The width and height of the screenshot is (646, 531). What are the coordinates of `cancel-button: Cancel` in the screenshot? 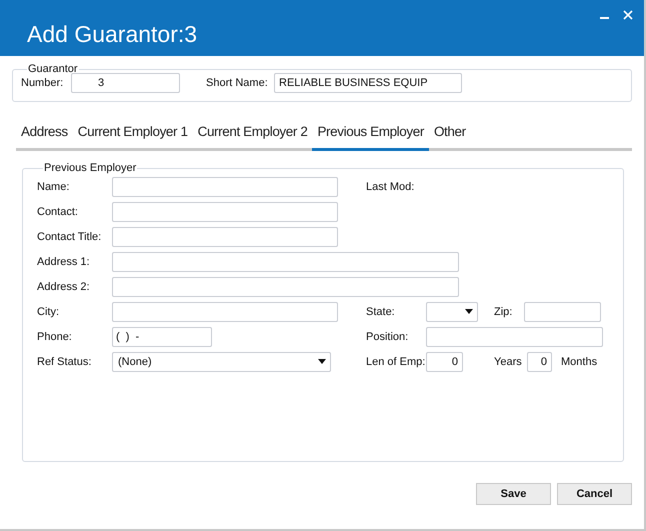 It's located at (594, 494).